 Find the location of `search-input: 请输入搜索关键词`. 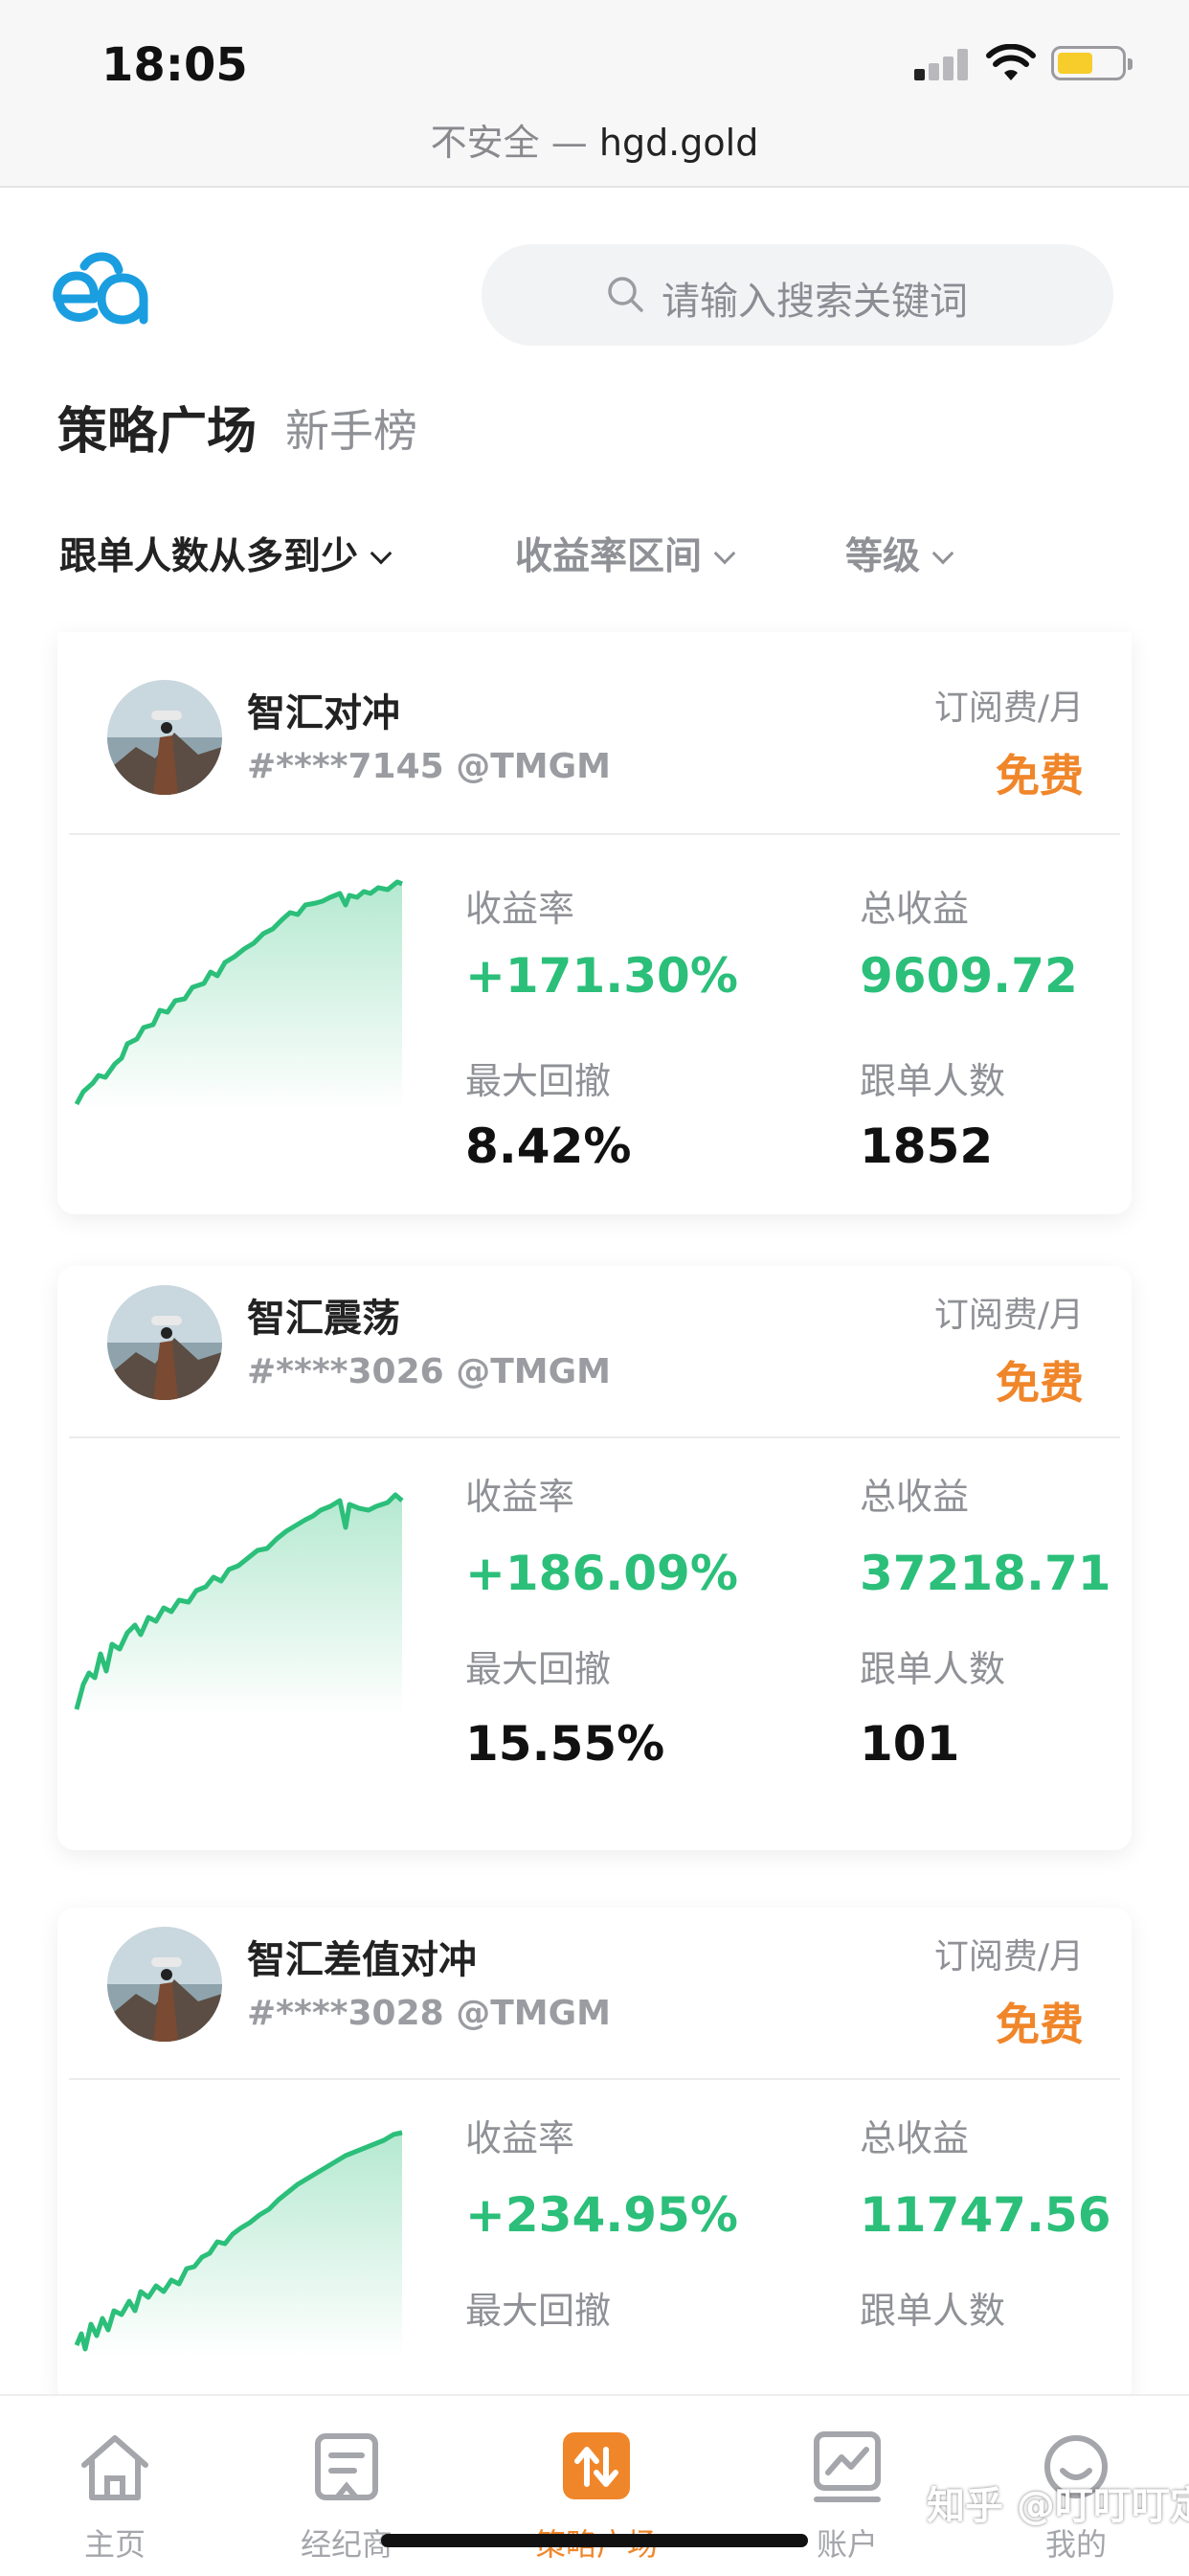

search-input: 请输入搜索关键词 is located at coordinates (797, 295).